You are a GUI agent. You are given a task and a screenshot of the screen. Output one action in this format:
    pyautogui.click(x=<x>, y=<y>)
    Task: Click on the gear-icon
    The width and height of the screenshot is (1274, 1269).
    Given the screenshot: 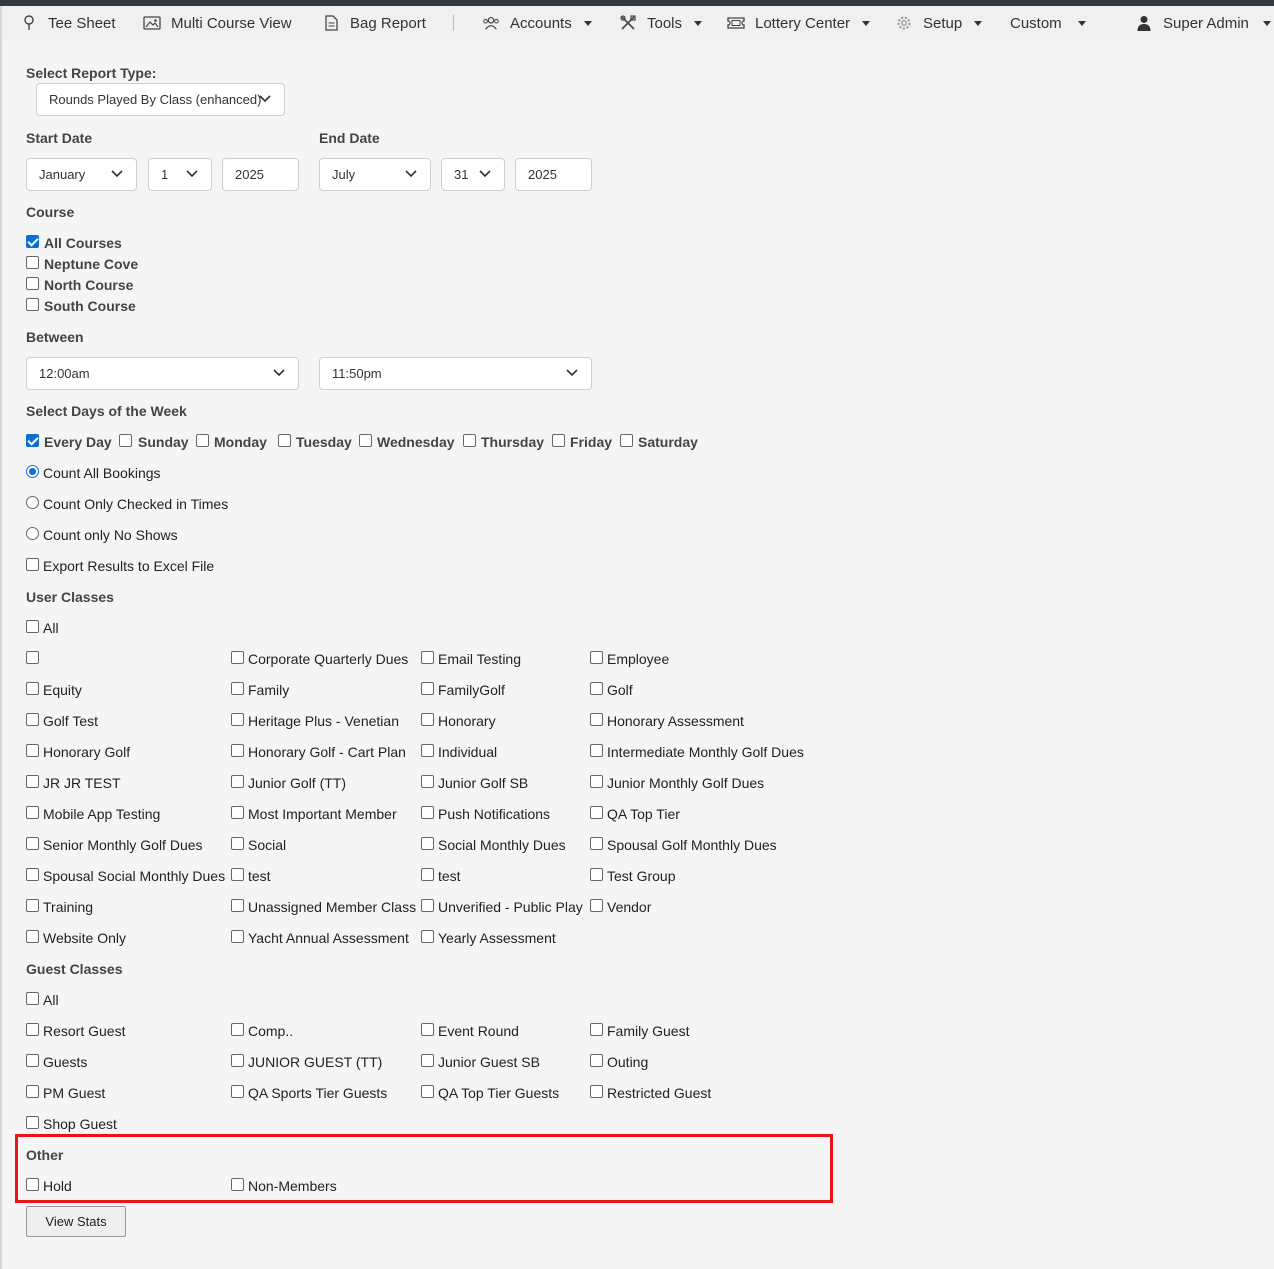 What is the action you would take?
    pyautogui.click(x=904, y=23)
    